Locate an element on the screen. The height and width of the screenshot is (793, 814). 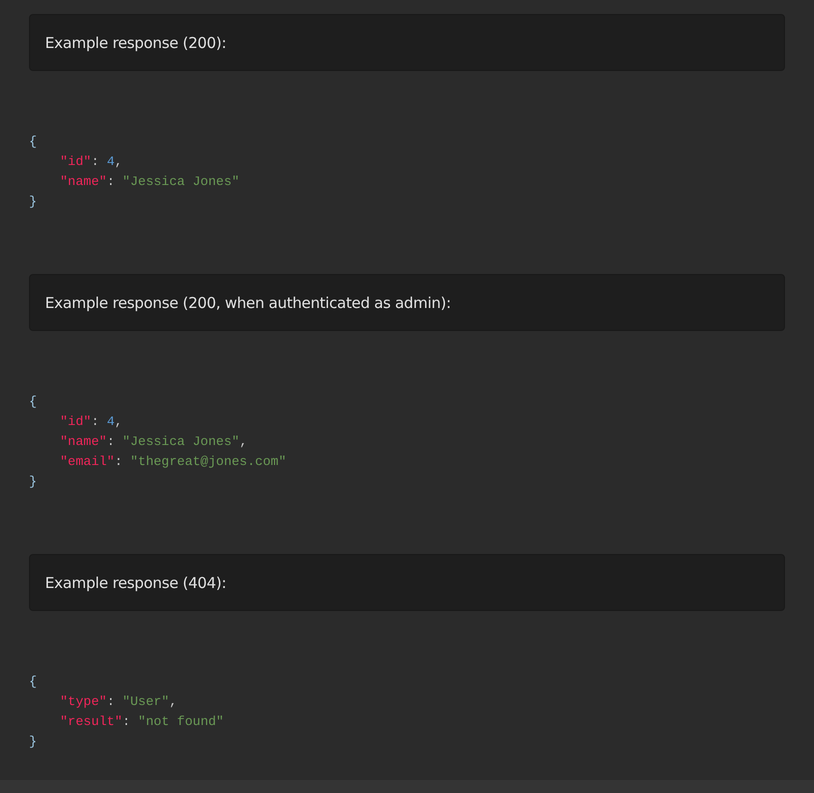
response-heading: Example response (200, when authenticated as admin): is located at coordinates (407, 302).